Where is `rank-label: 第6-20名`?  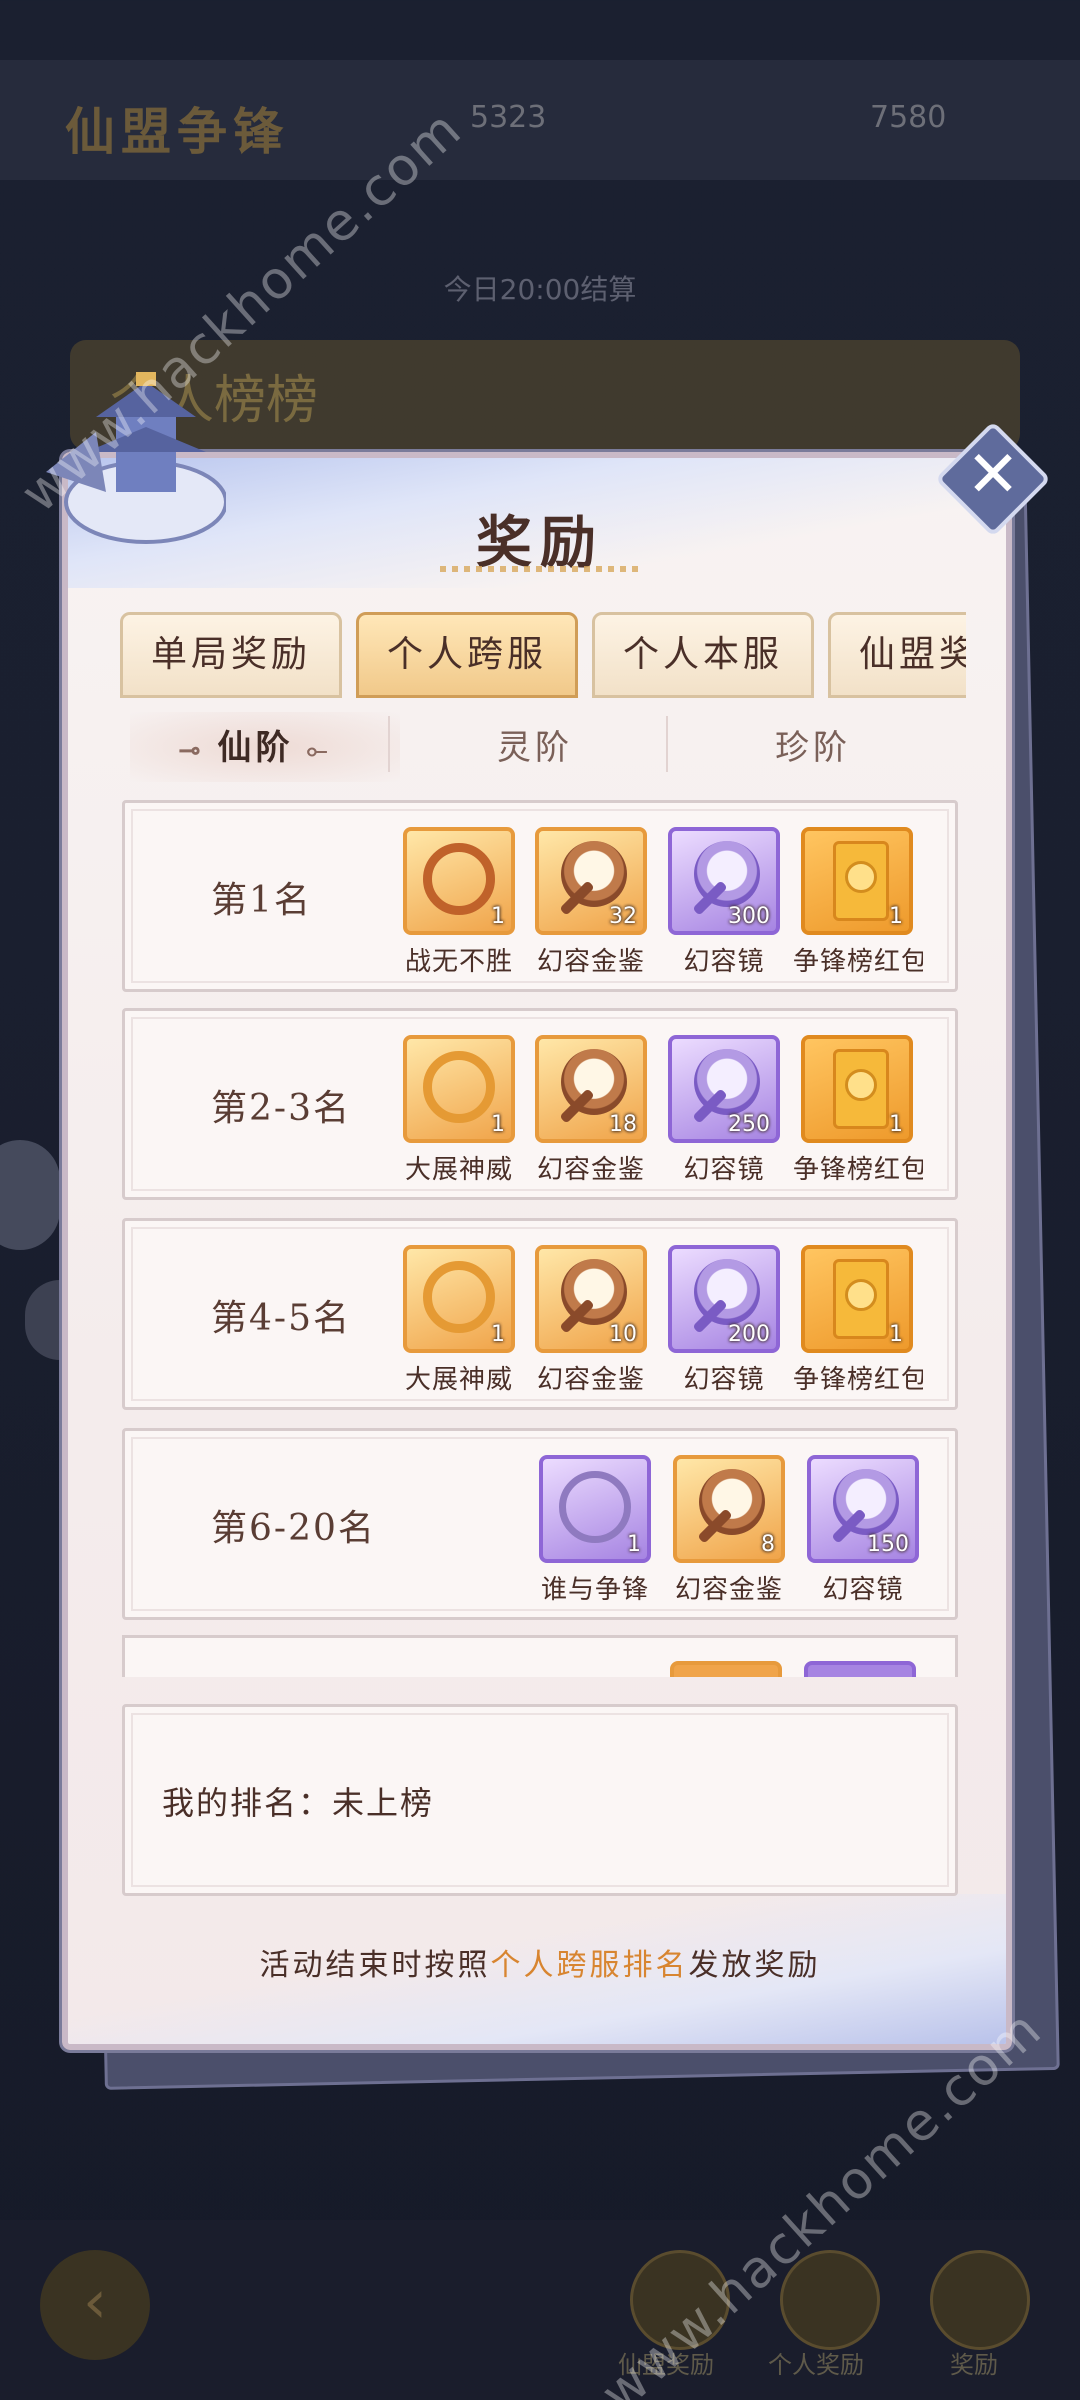
rank-label: 第6-20名 is located at coordinates (293, 1528).